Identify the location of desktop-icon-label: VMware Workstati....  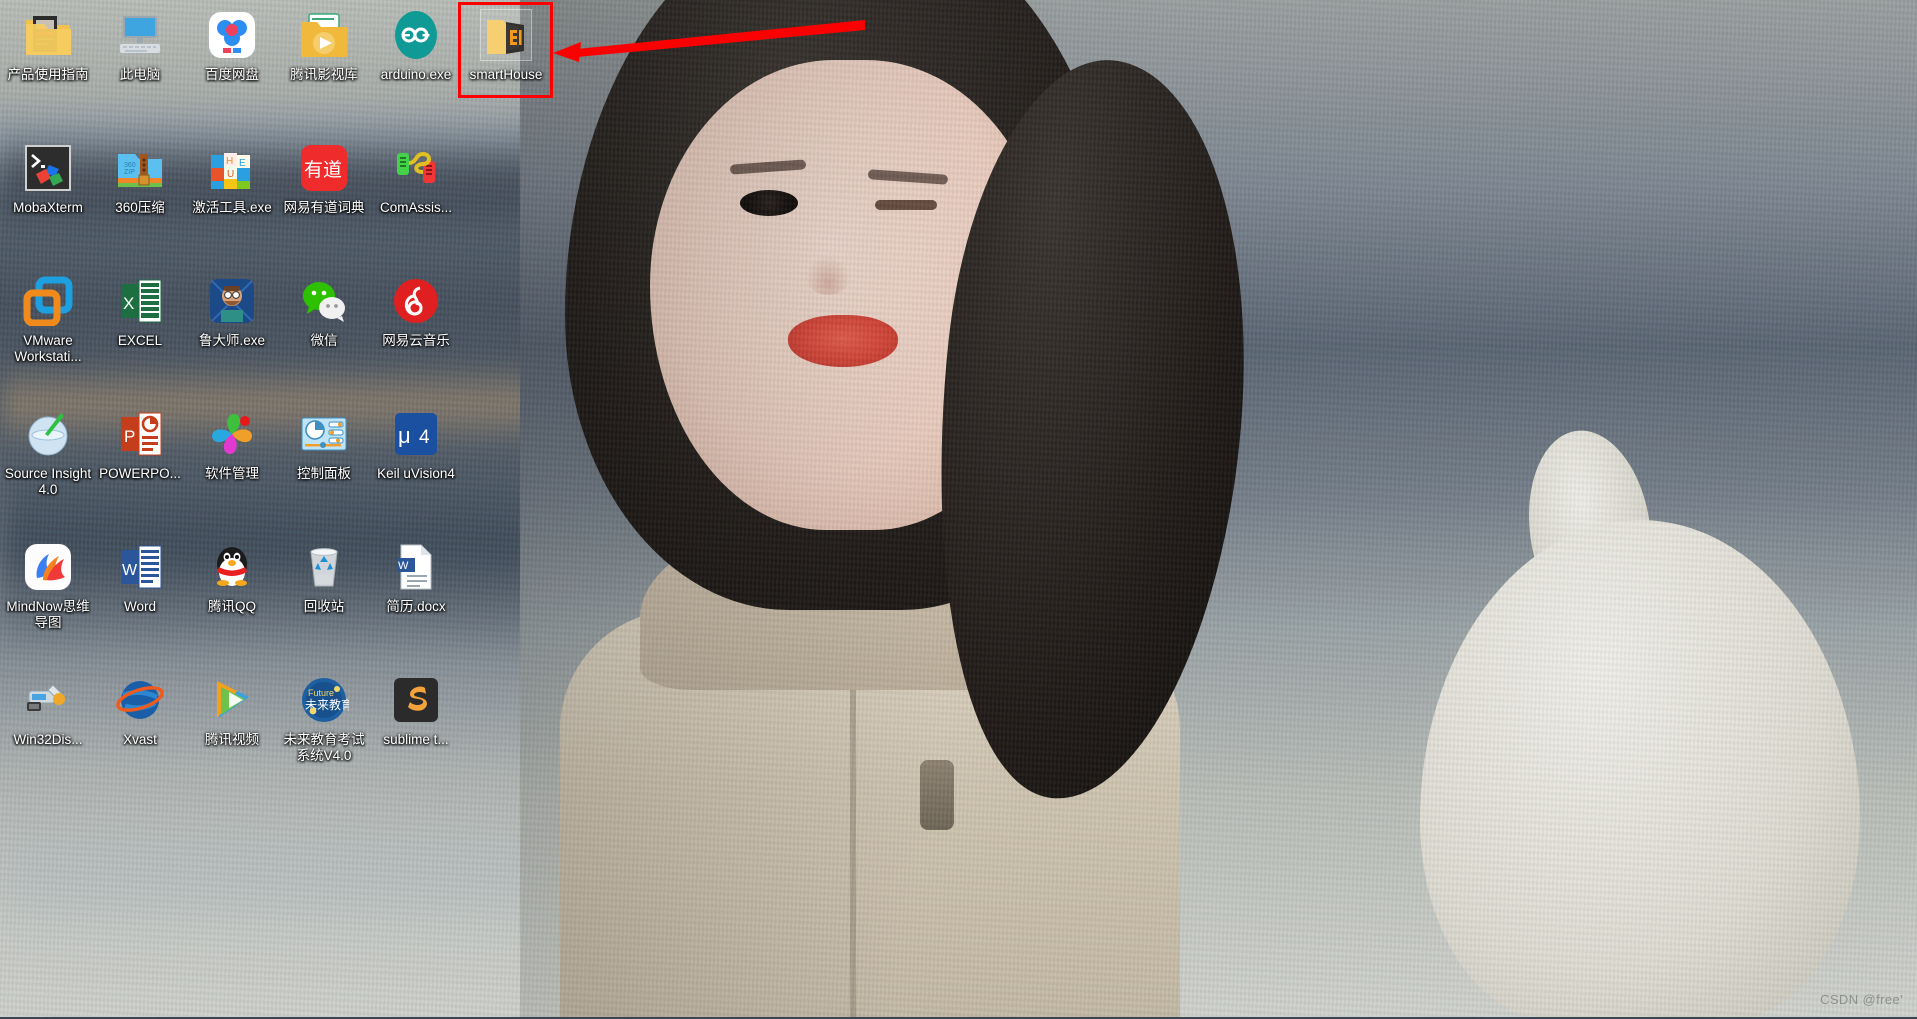
(48, 348).